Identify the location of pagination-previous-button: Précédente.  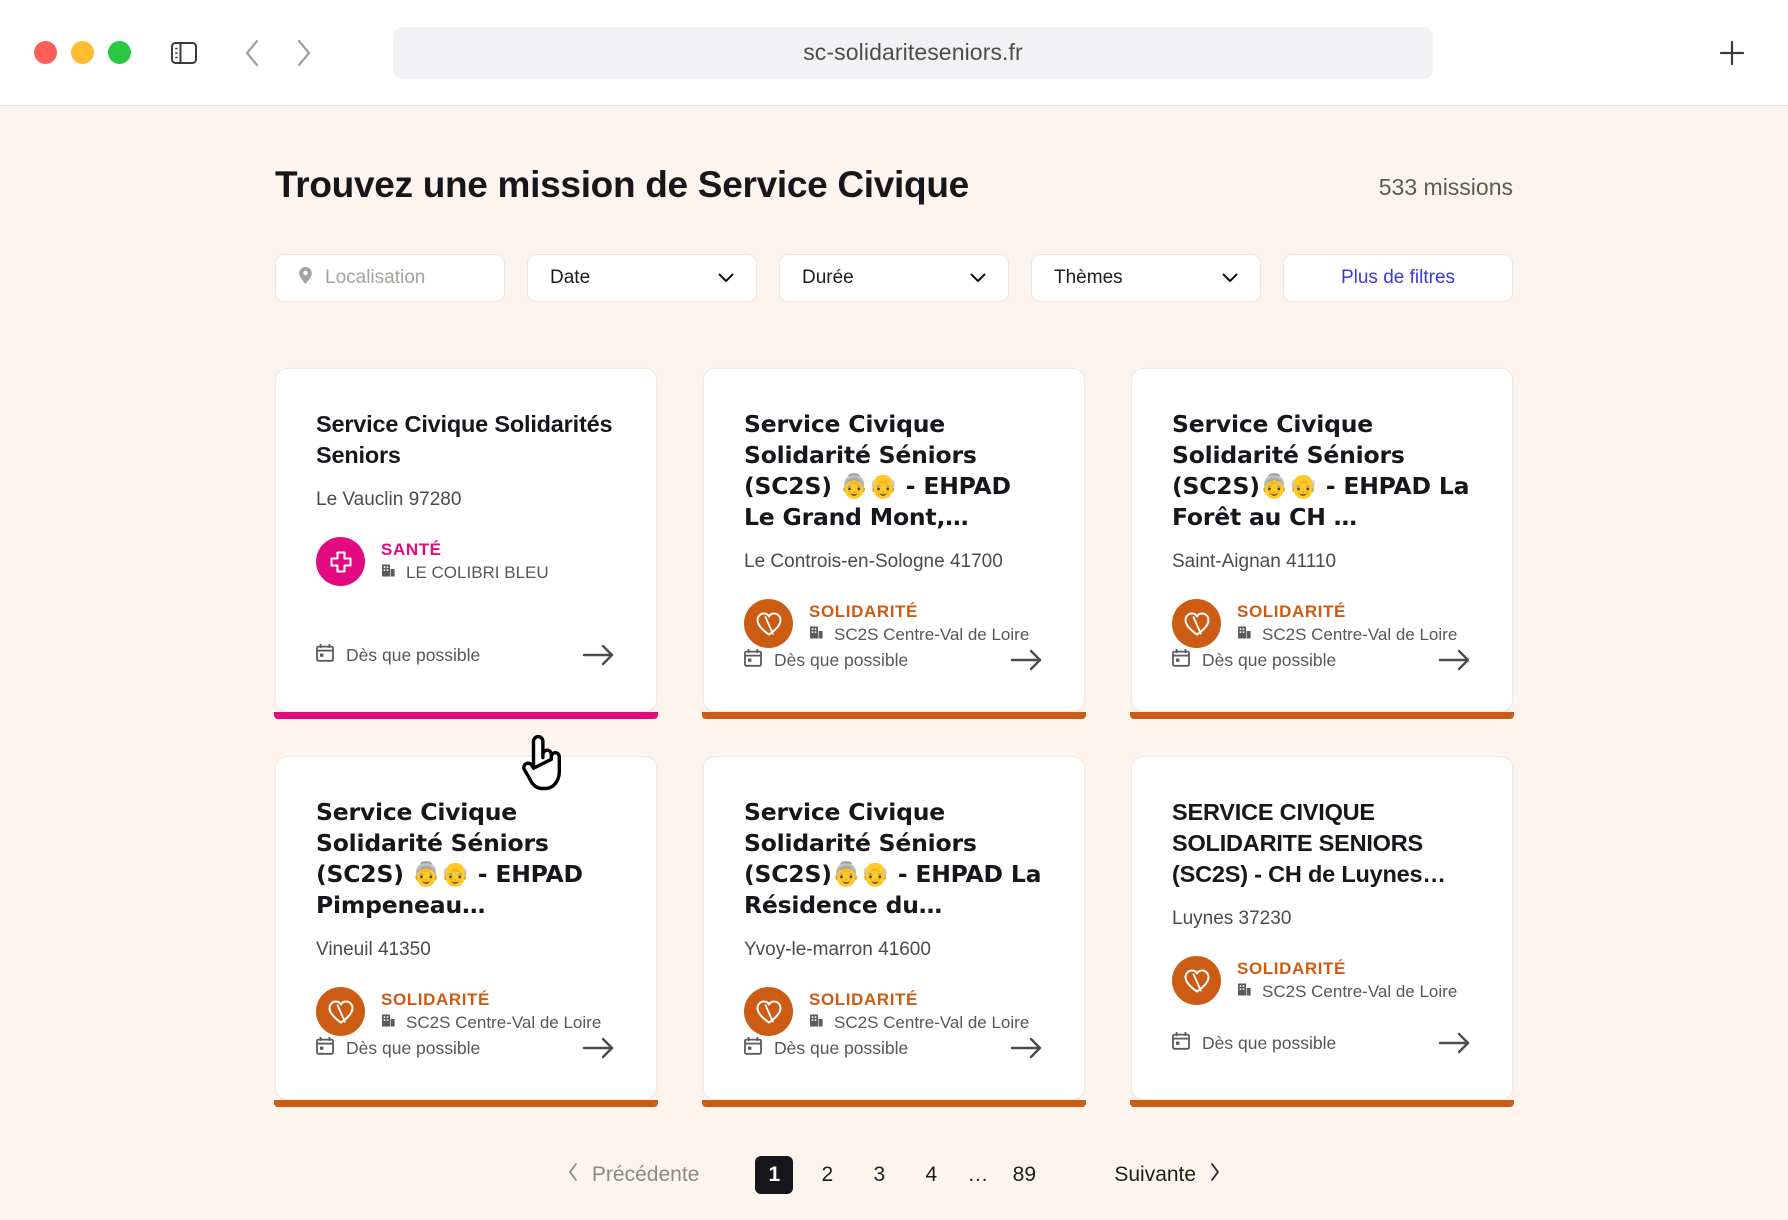
(633, 1175).